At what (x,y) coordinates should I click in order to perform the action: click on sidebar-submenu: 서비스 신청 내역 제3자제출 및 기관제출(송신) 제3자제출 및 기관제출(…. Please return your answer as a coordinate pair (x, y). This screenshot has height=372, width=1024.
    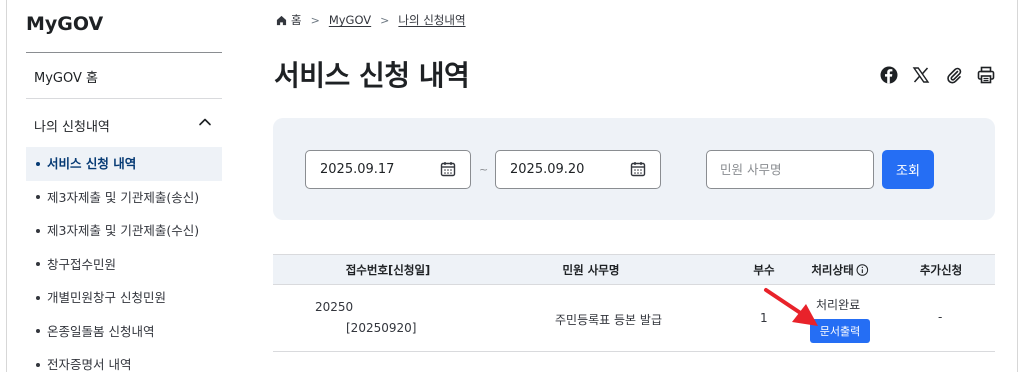
    Looking at the image, I should click on (124, 259).